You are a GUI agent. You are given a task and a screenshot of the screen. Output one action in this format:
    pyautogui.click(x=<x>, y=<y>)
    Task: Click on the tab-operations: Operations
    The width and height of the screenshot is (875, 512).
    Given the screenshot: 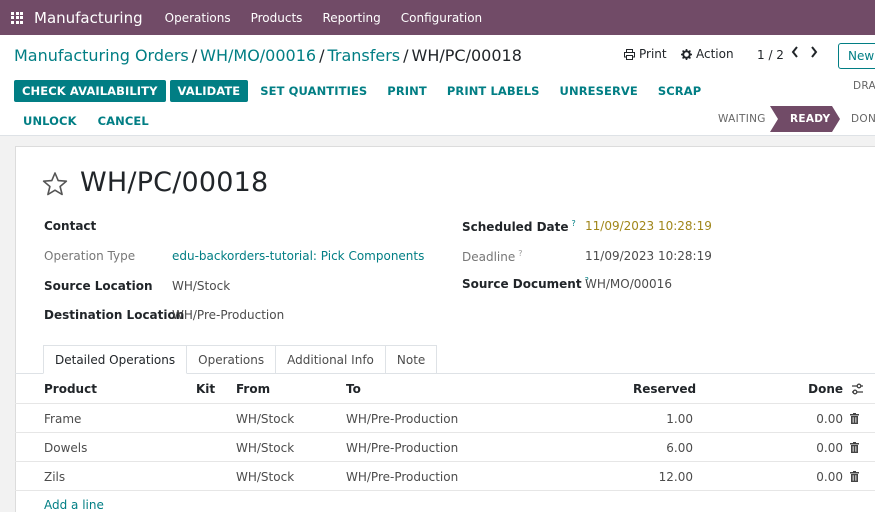 What is the action you would take?
    pyautogui.click(x=231, y=359)
    